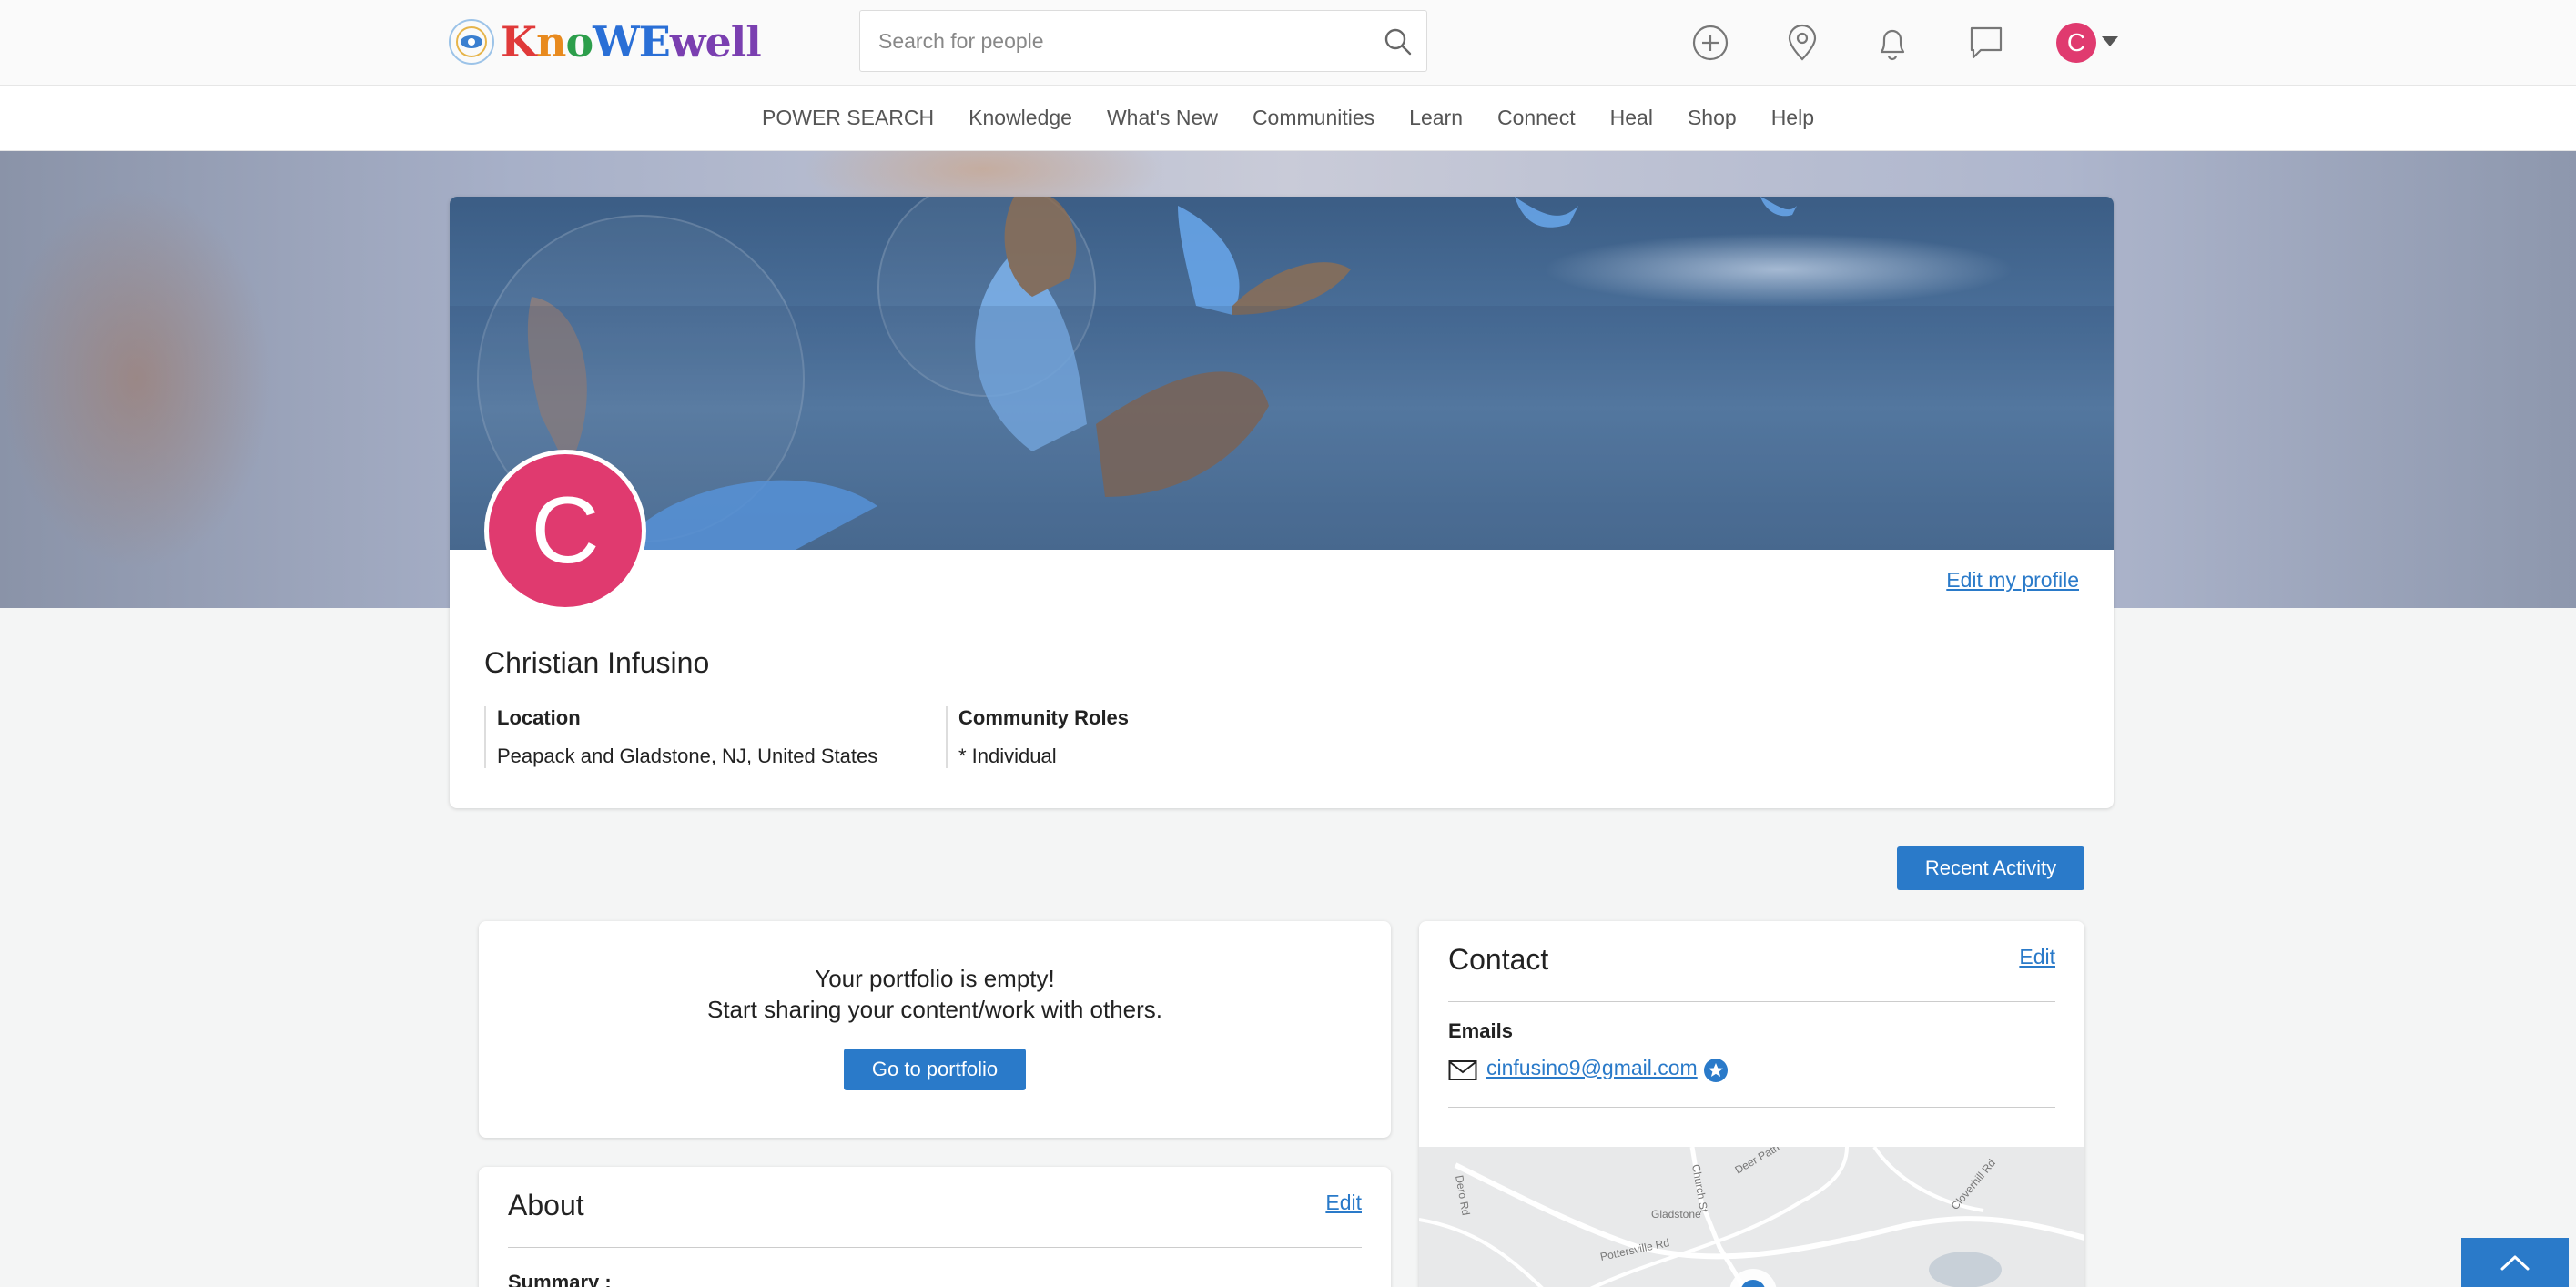 This screenshot has width=2576, height=1287. What do you see at coordinates (1536, 118) in the screenshot?
I see `nav-item-connect: Connect` at bounding box center [1536, 118].